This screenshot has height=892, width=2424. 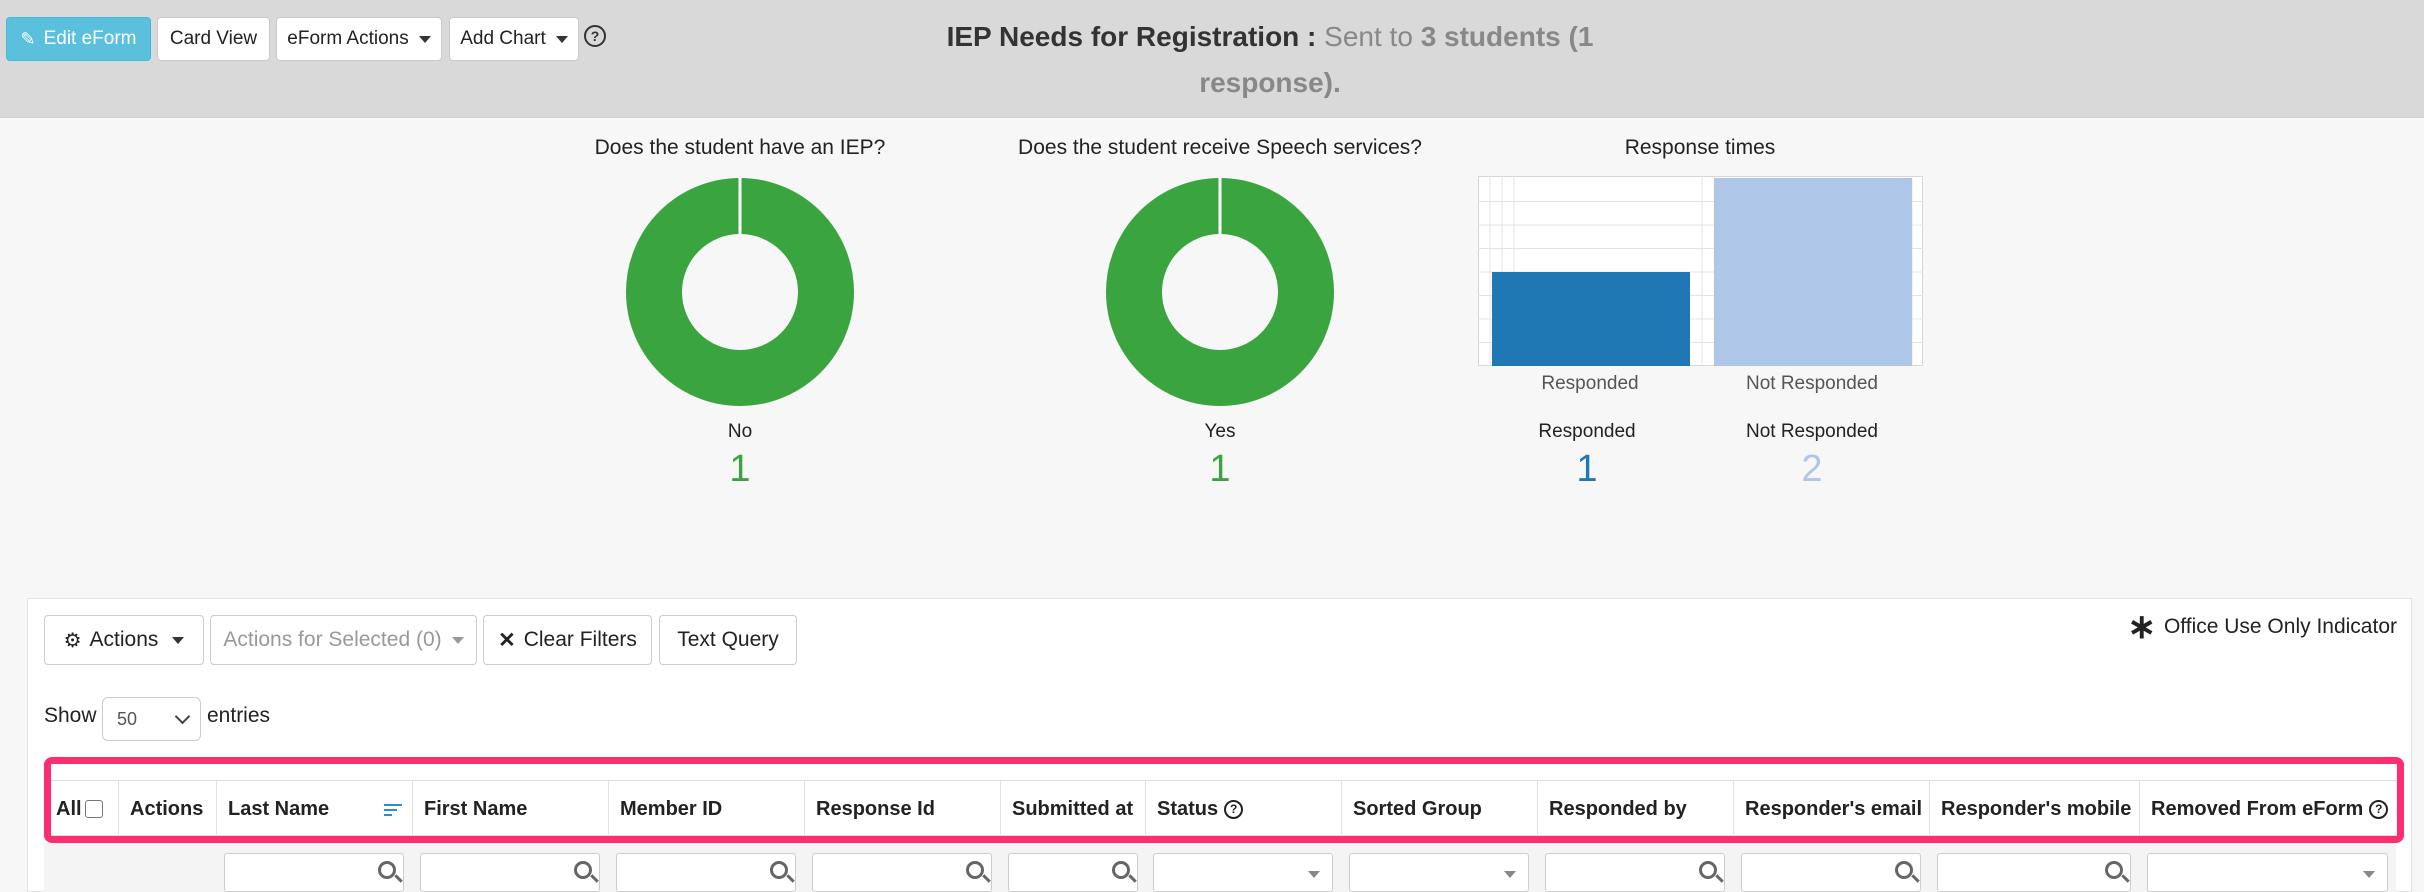 I want to click on card-view-label: Card View, so click(x=213, y=38).